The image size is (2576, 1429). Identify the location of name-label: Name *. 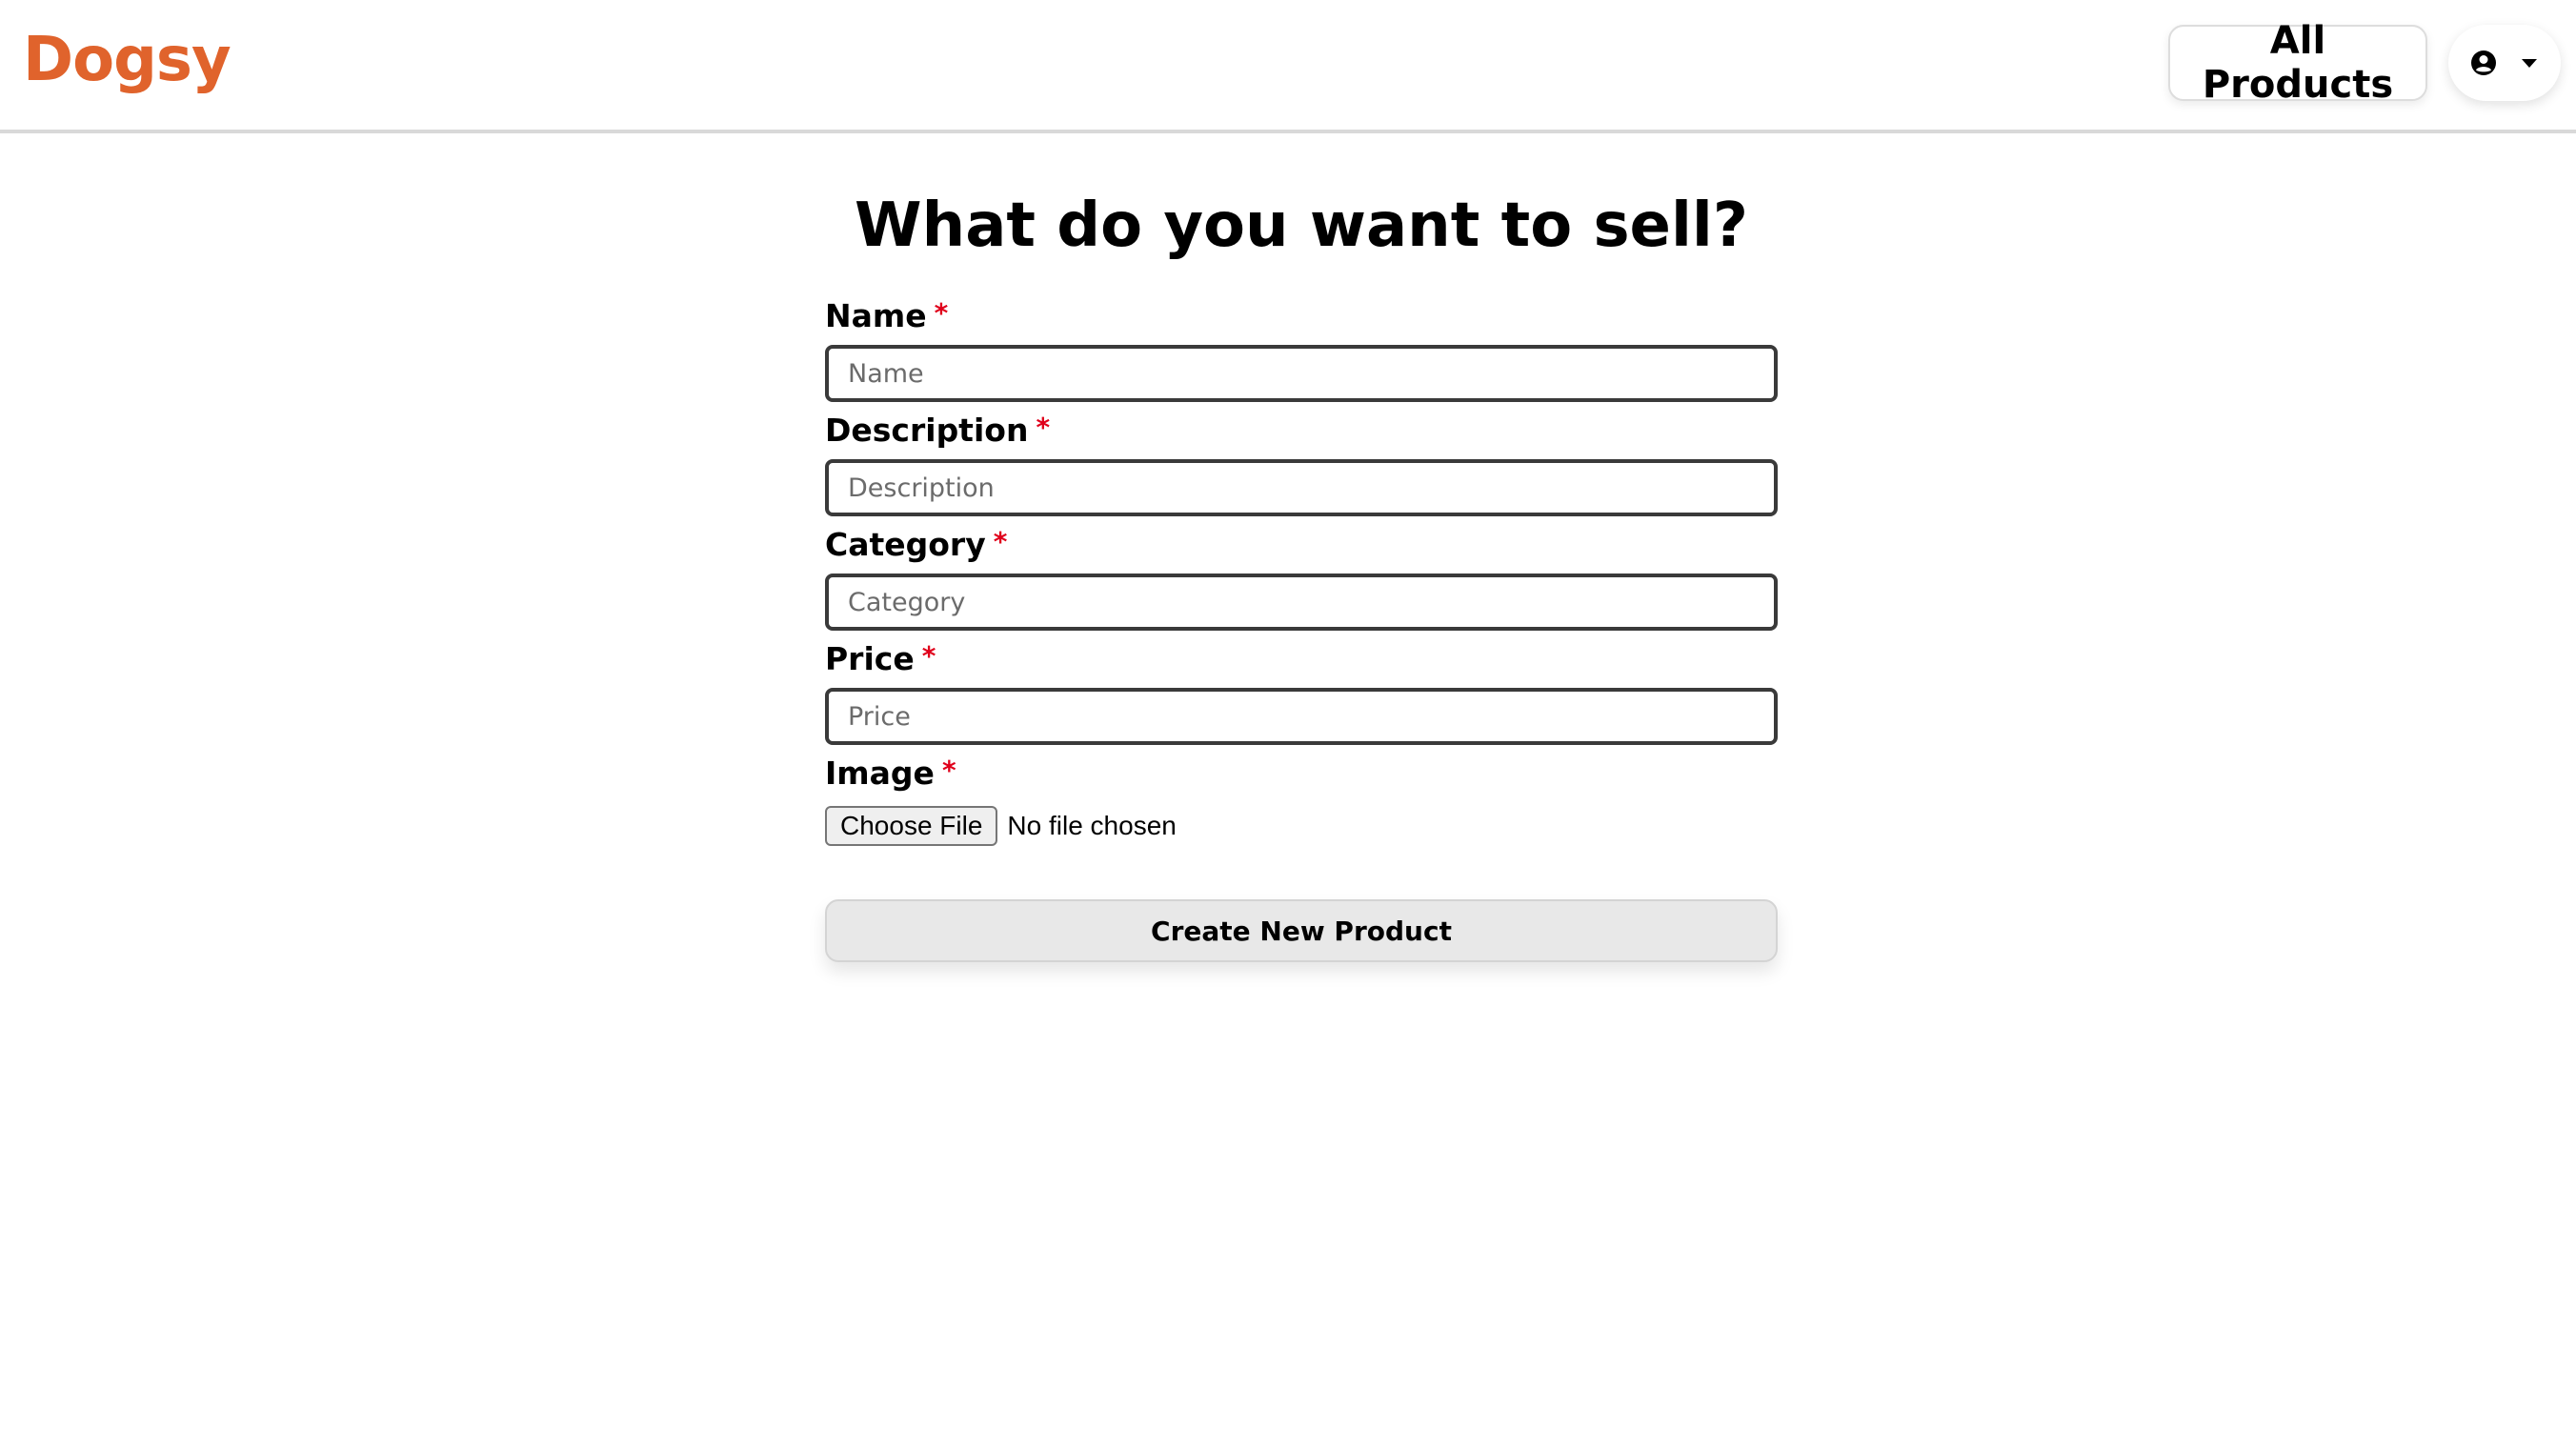
(887, 315).